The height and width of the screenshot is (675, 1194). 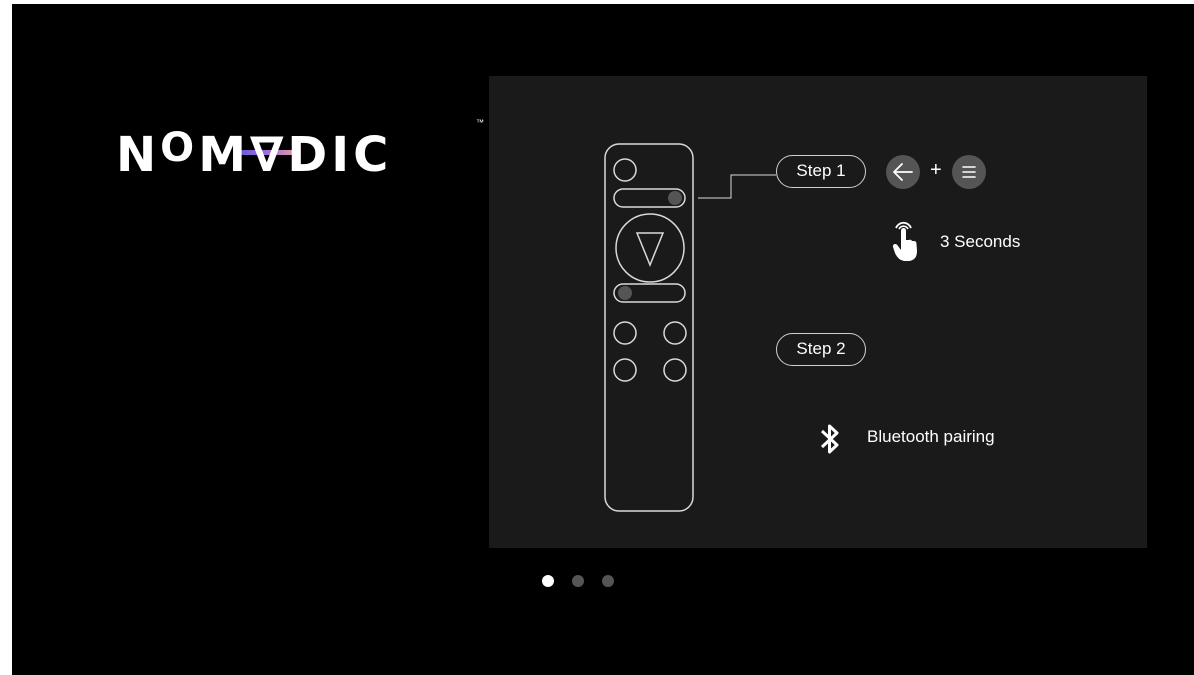 I want to click on step2-label: Step 2, so click(x=821, y=349).